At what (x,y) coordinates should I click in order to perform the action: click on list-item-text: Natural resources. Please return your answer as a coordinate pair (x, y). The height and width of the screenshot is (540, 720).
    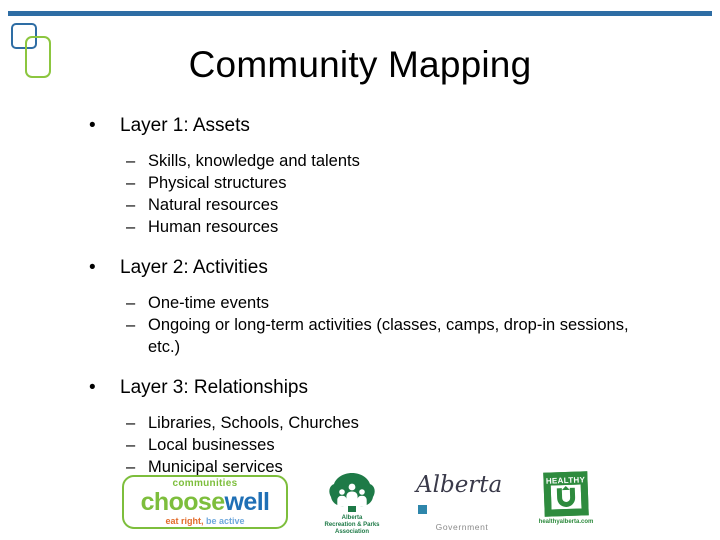
    Looking at the image, I should click on (213, 205).